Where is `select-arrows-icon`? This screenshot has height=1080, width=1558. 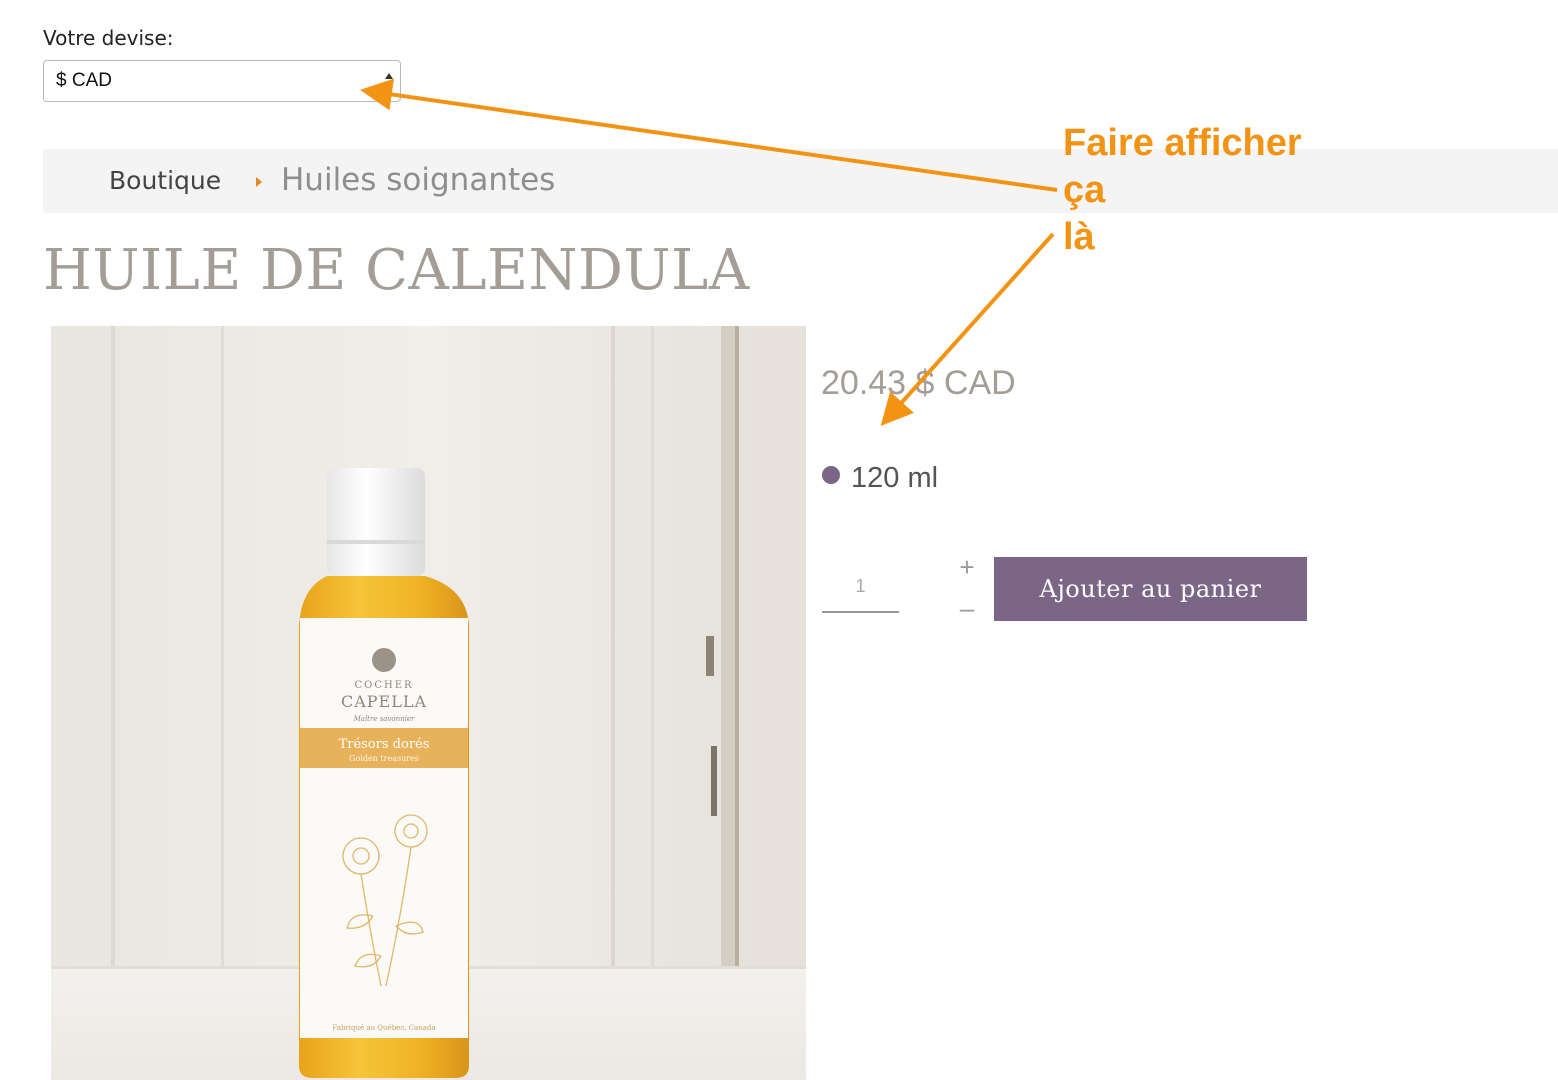 select-arrows-icon is located at coordinates (389, 81).